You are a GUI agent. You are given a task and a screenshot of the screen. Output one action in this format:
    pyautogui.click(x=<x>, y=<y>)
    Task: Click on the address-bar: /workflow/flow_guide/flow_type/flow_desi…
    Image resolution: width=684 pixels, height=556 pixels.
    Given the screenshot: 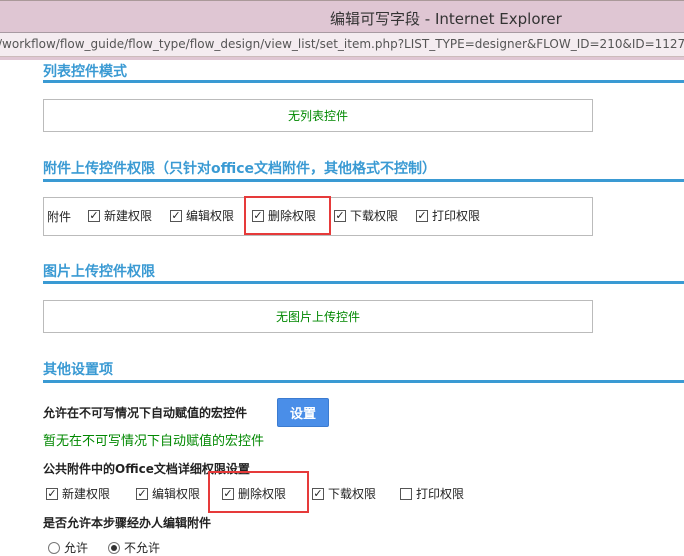 What is the action you would take?
    pyautogui.click(x=342, y=45)
    